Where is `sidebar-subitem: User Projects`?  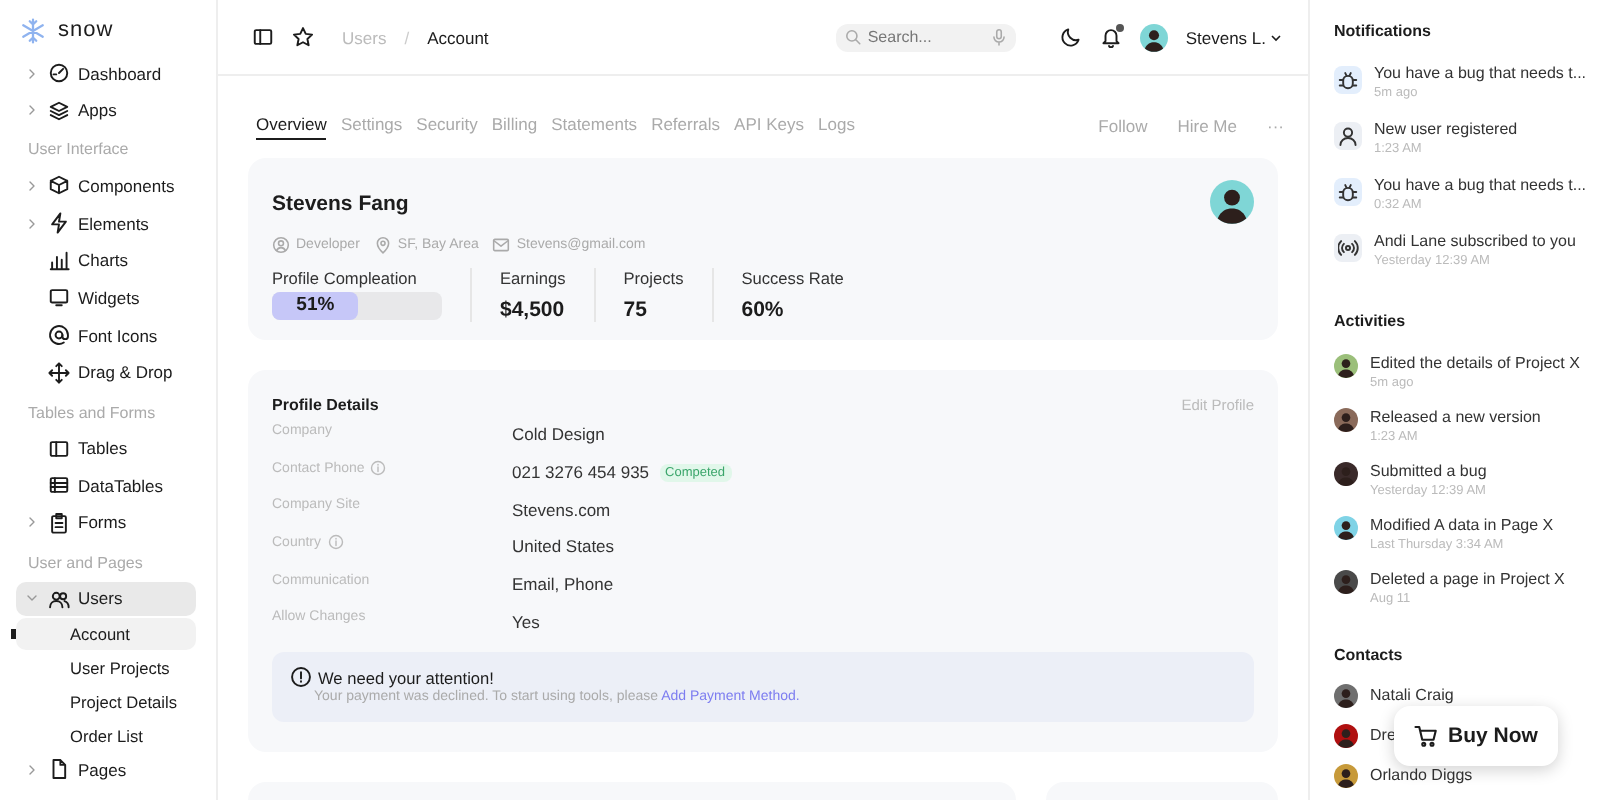 sidebar-subitem: User Projects is located at coordinates (106, 668).